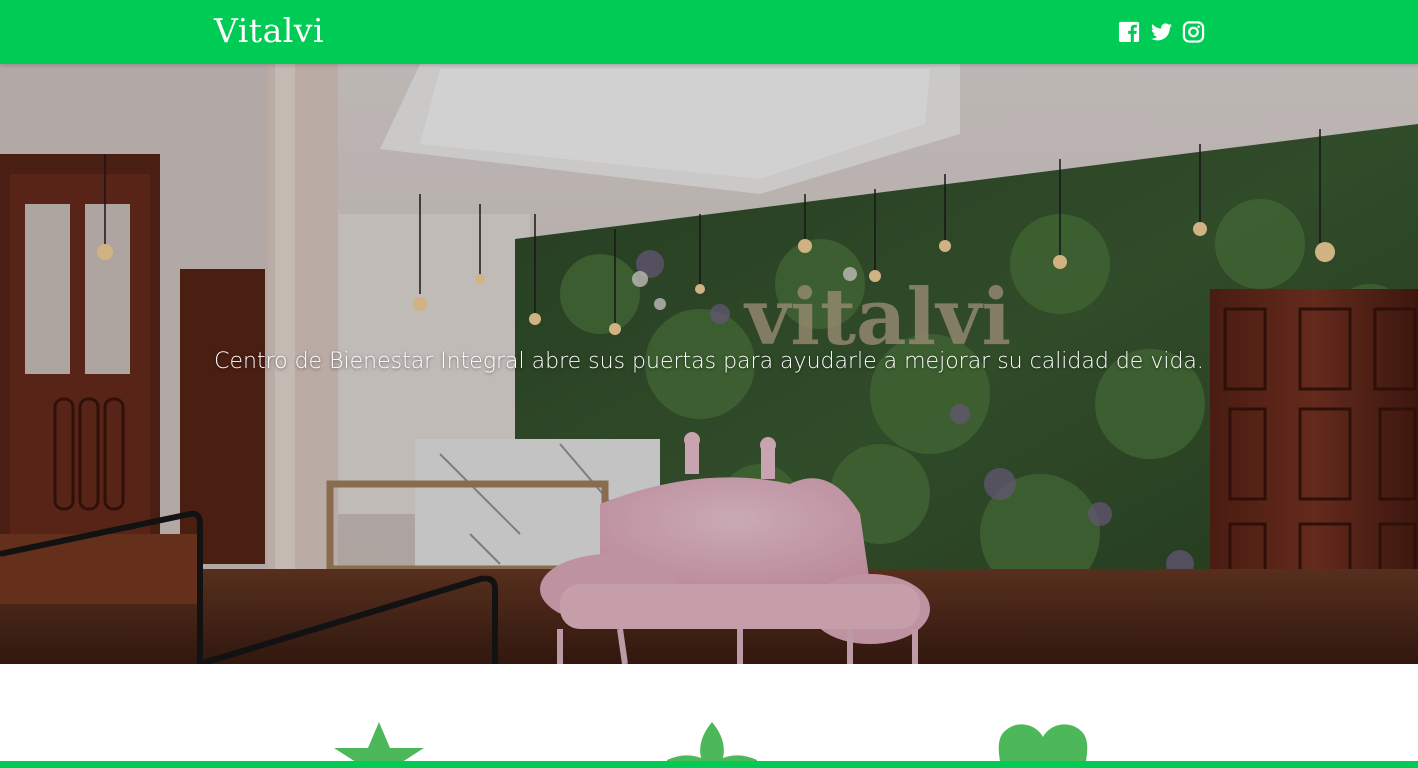  I want to click on top-navbar: Vitalvi, so click(709, 32).